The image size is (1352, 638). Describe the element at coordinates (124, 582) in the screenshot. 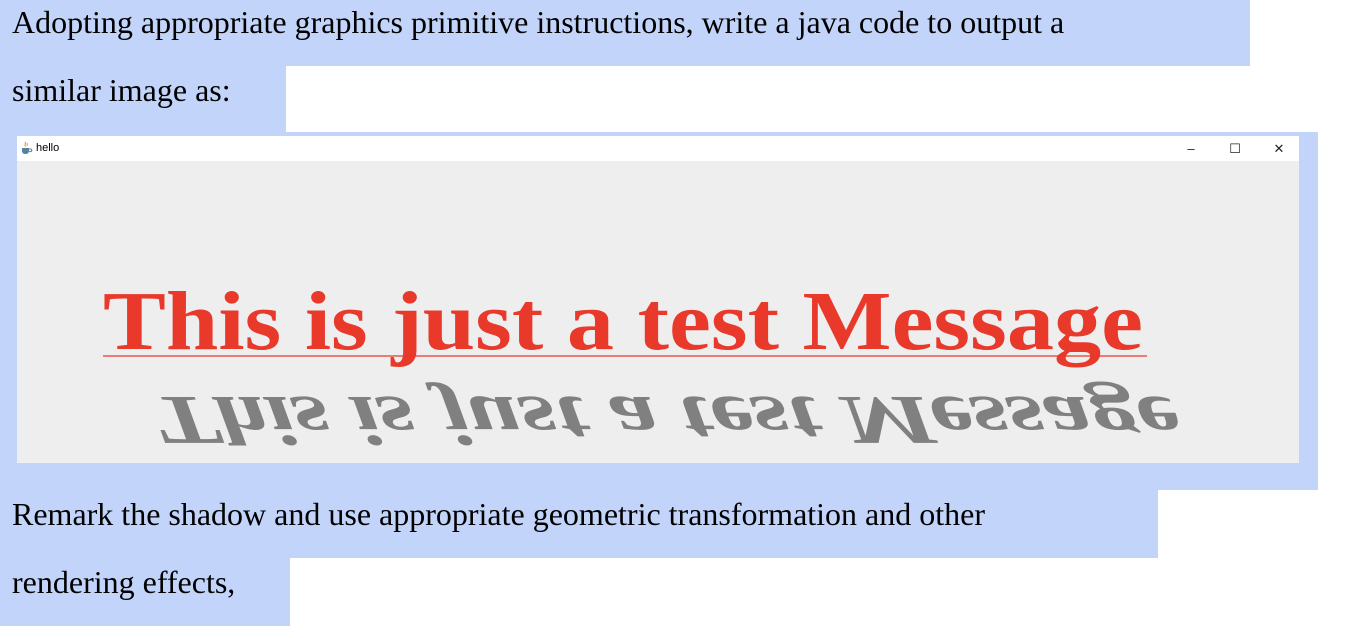

I see `paragraph-line: rendering effects,` at that location.